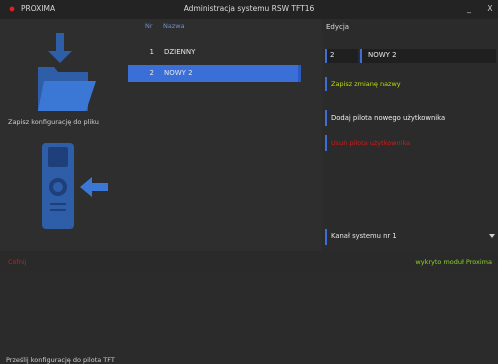 This screenshot has height=364, width=498. I want to click on row-name: NOWY 2, so click(178, 73).